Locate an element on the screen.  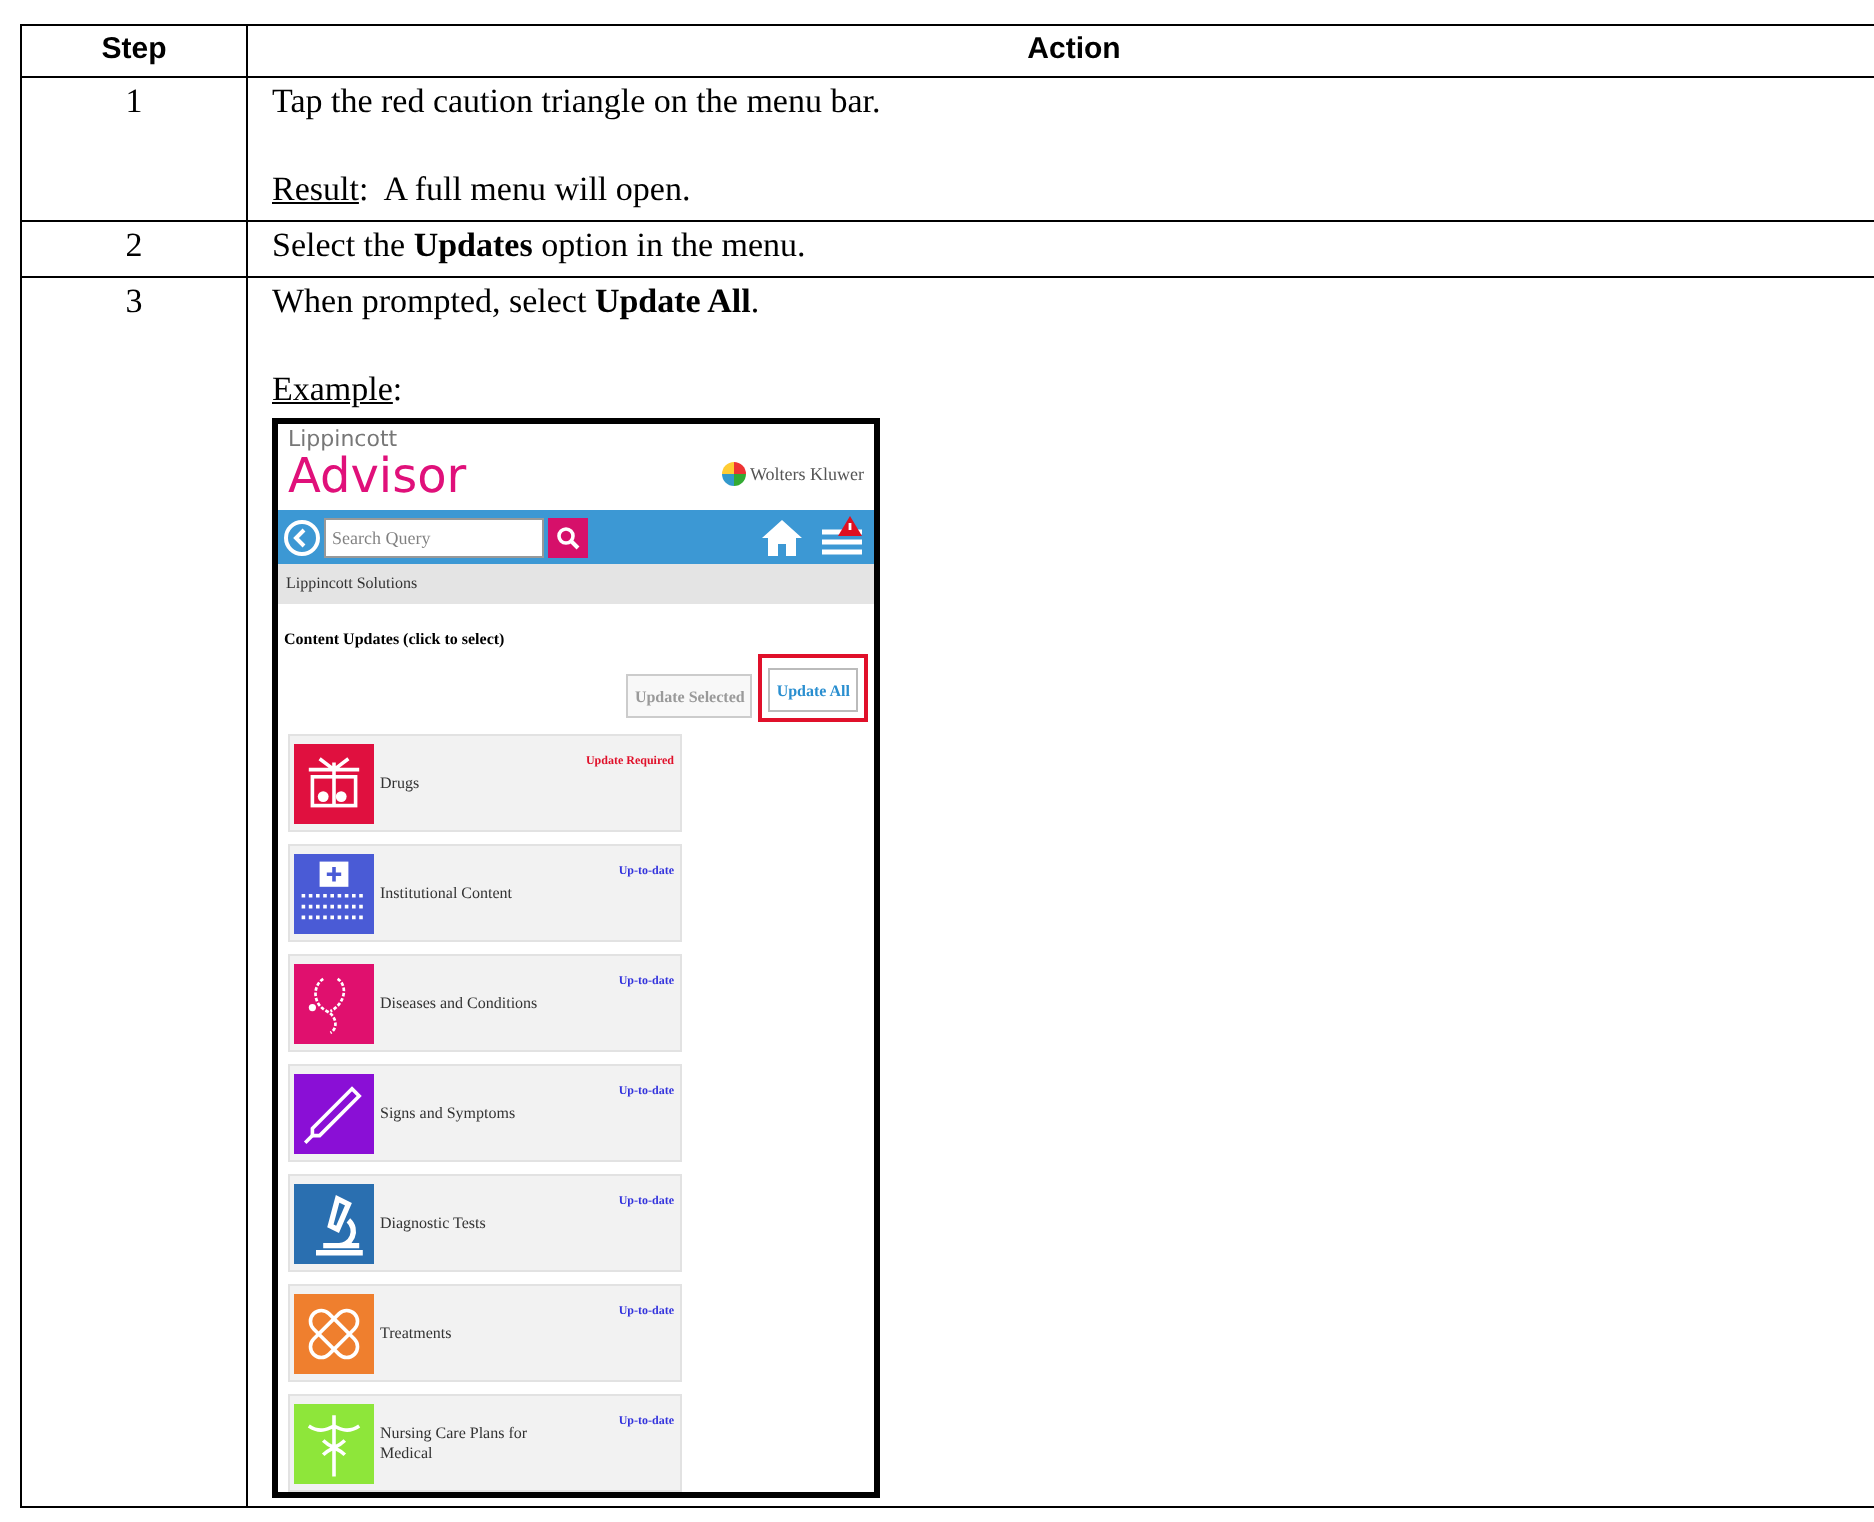
category-name: Diagnostic Tests is located at coordinates (434, 1223).